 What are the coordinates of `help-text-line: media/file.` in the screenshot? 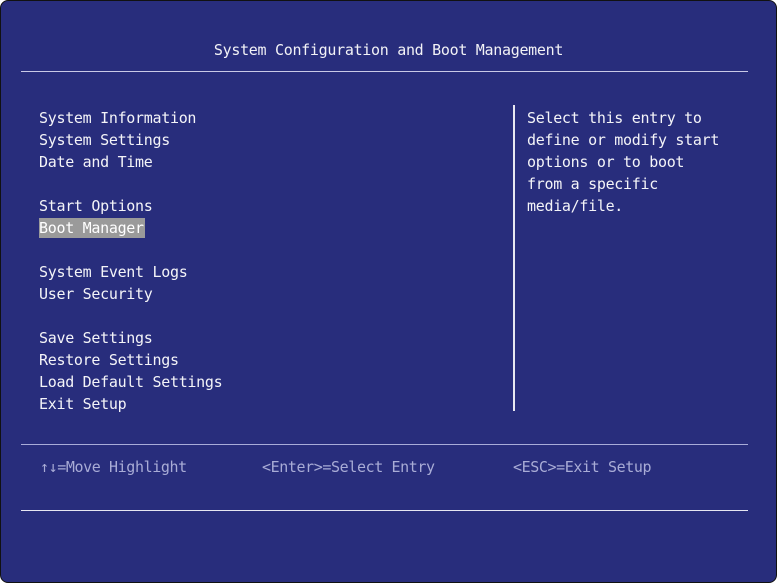 It's located at (575, 206).